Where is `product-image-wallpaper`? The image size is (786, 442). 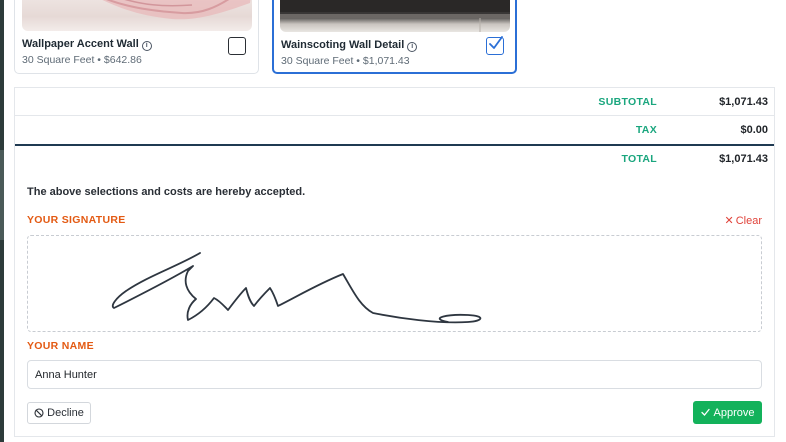 product-image-wallpaper is located at coordinates (137, 15).